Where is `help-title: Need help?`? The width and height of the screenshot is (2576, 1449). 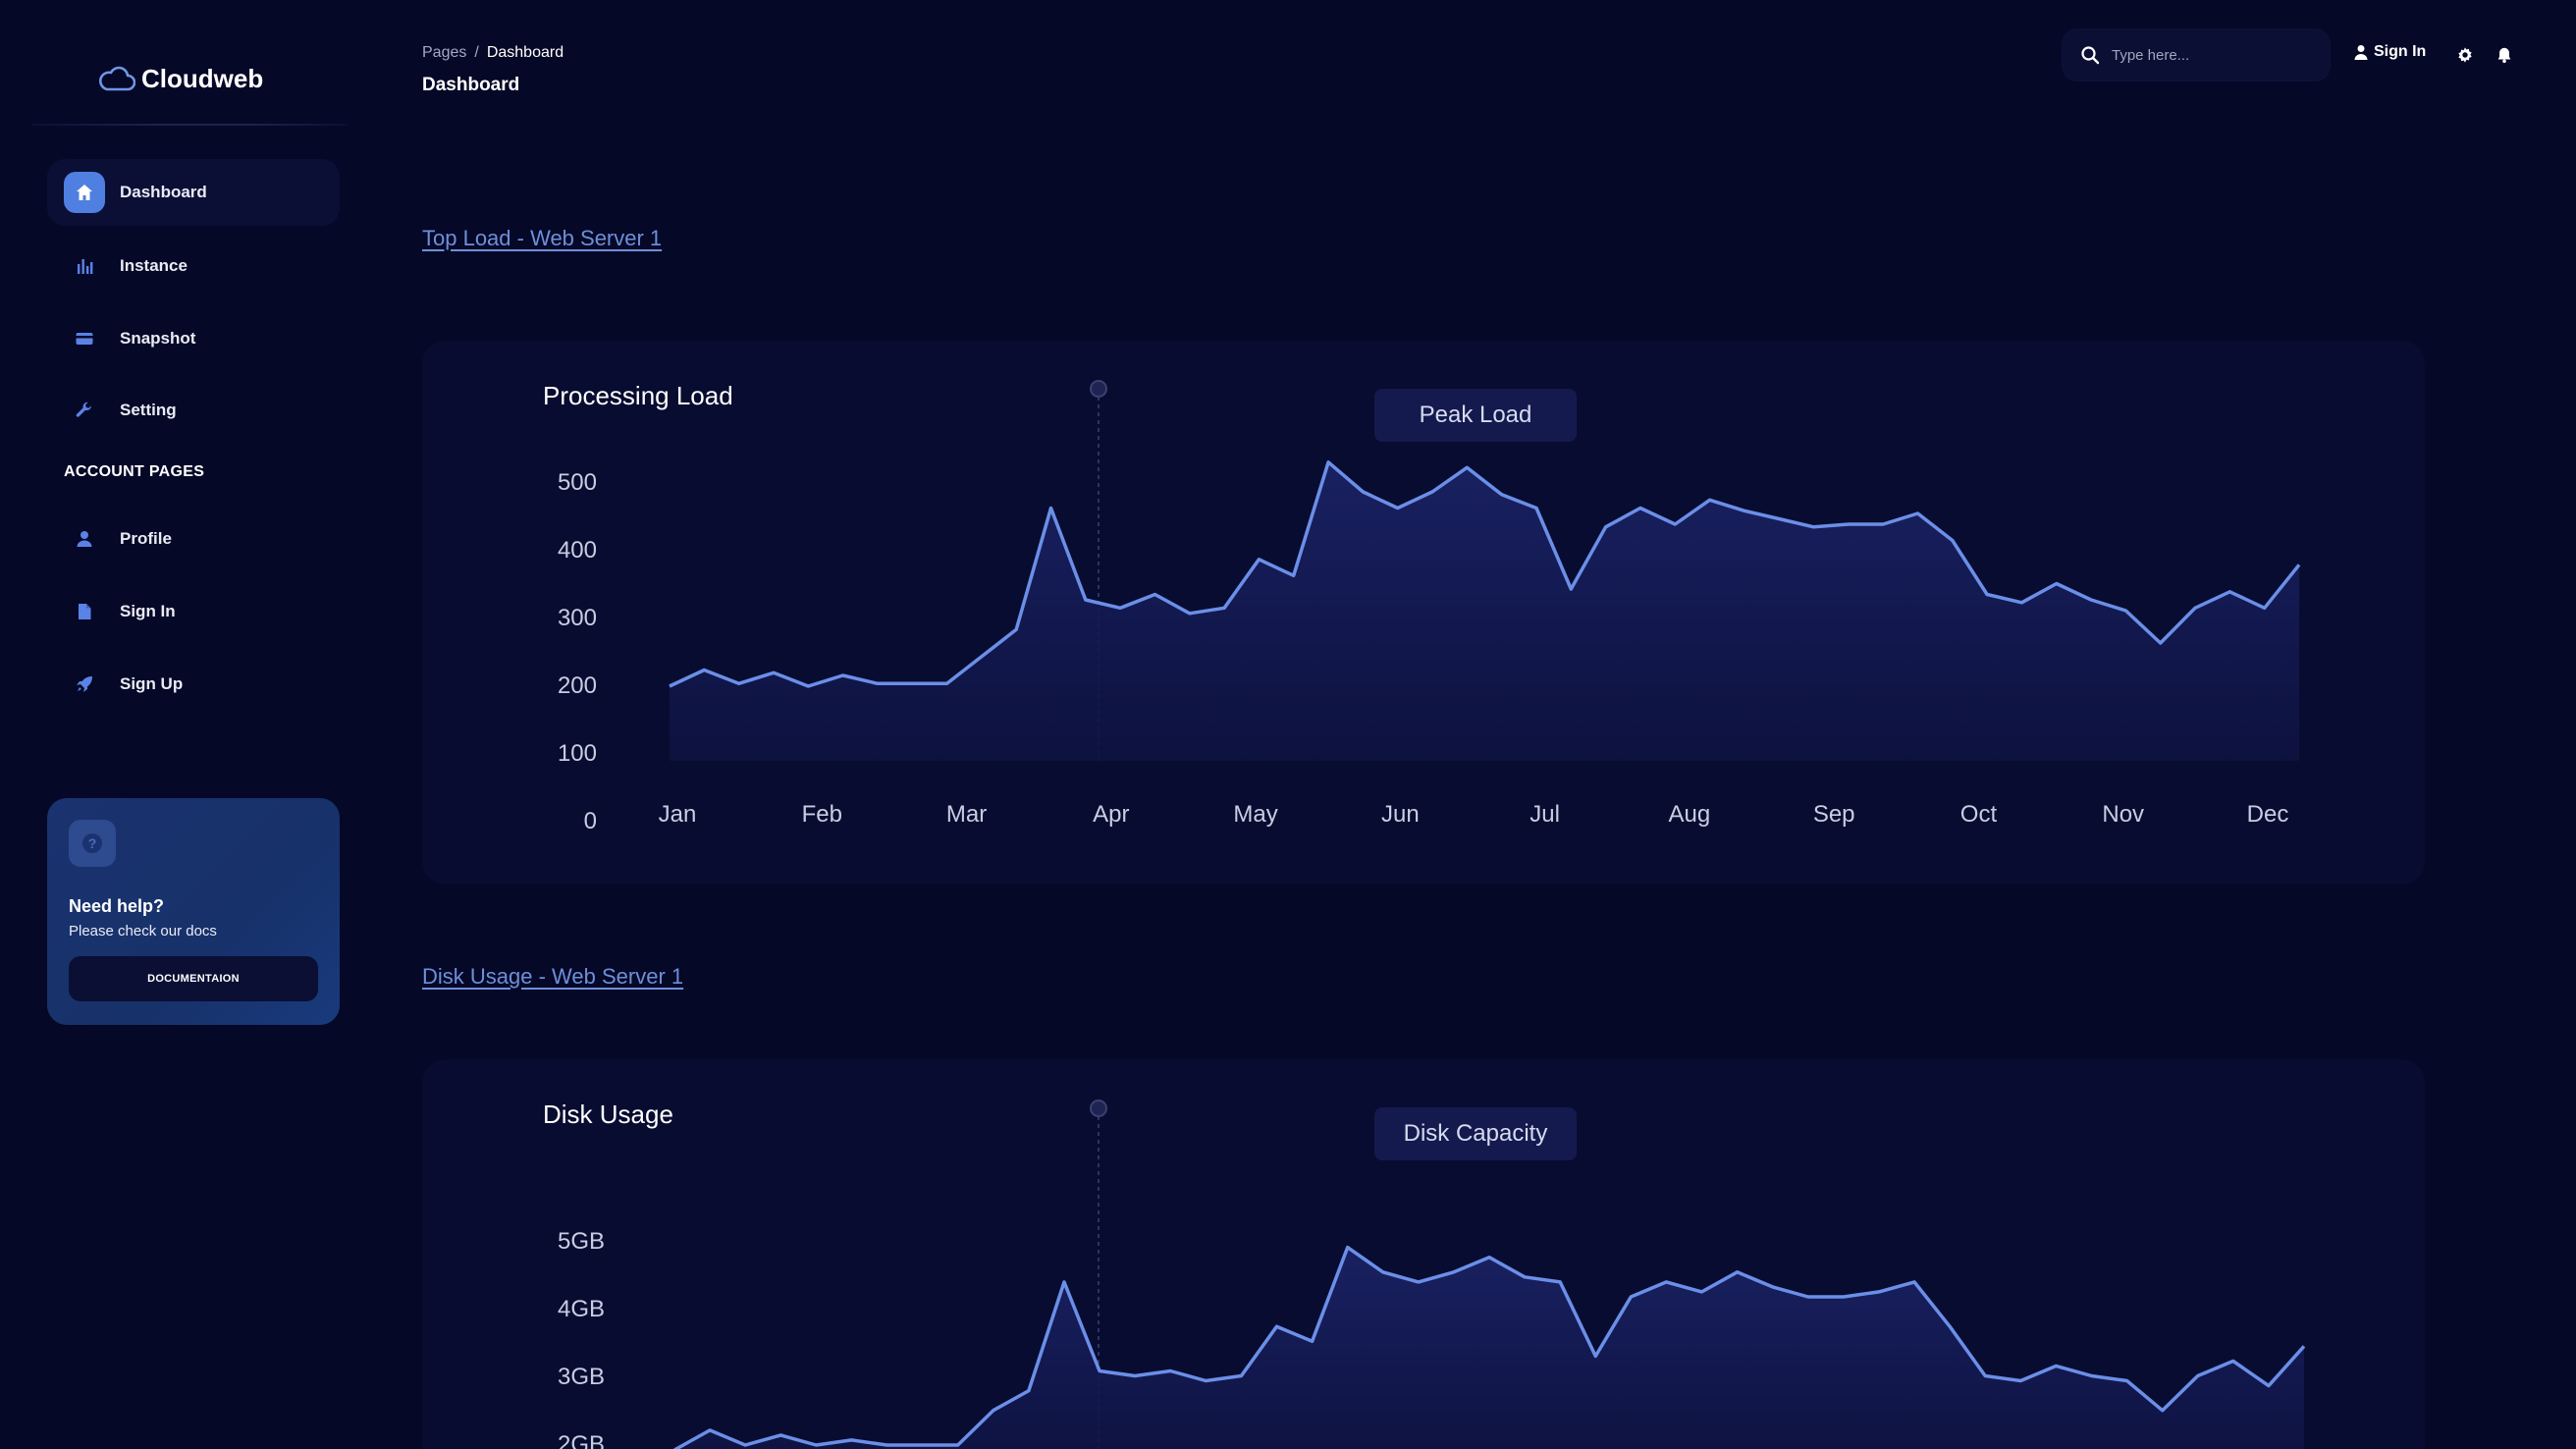
help-title: Need help? is located at coordinates (117, 906).